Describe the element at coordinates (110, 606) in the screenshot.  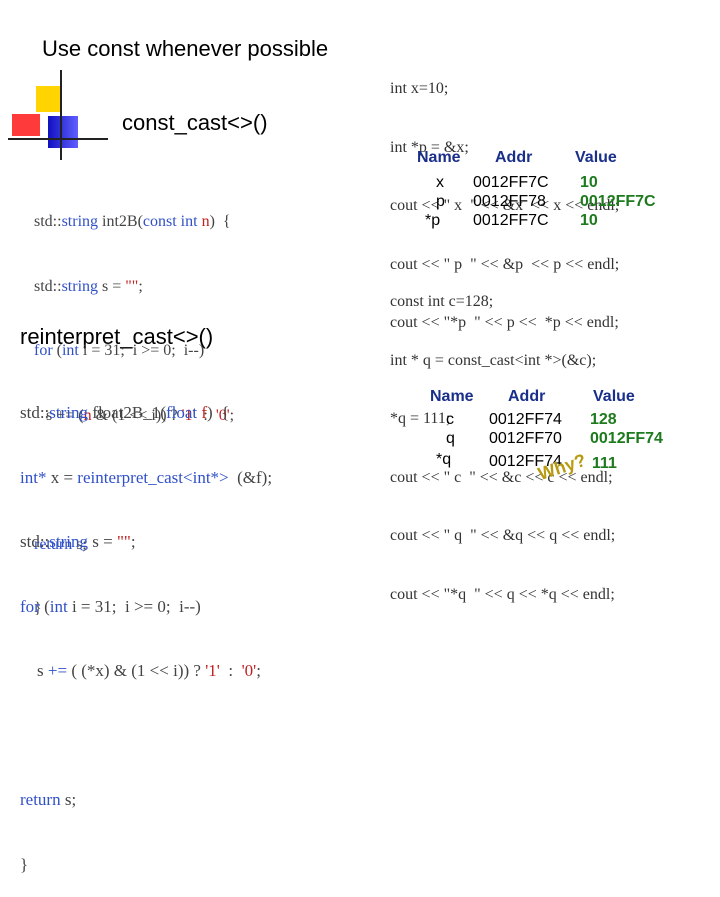
I see `code-line: for (int i = 31; i >= 0; i--)` at that location.